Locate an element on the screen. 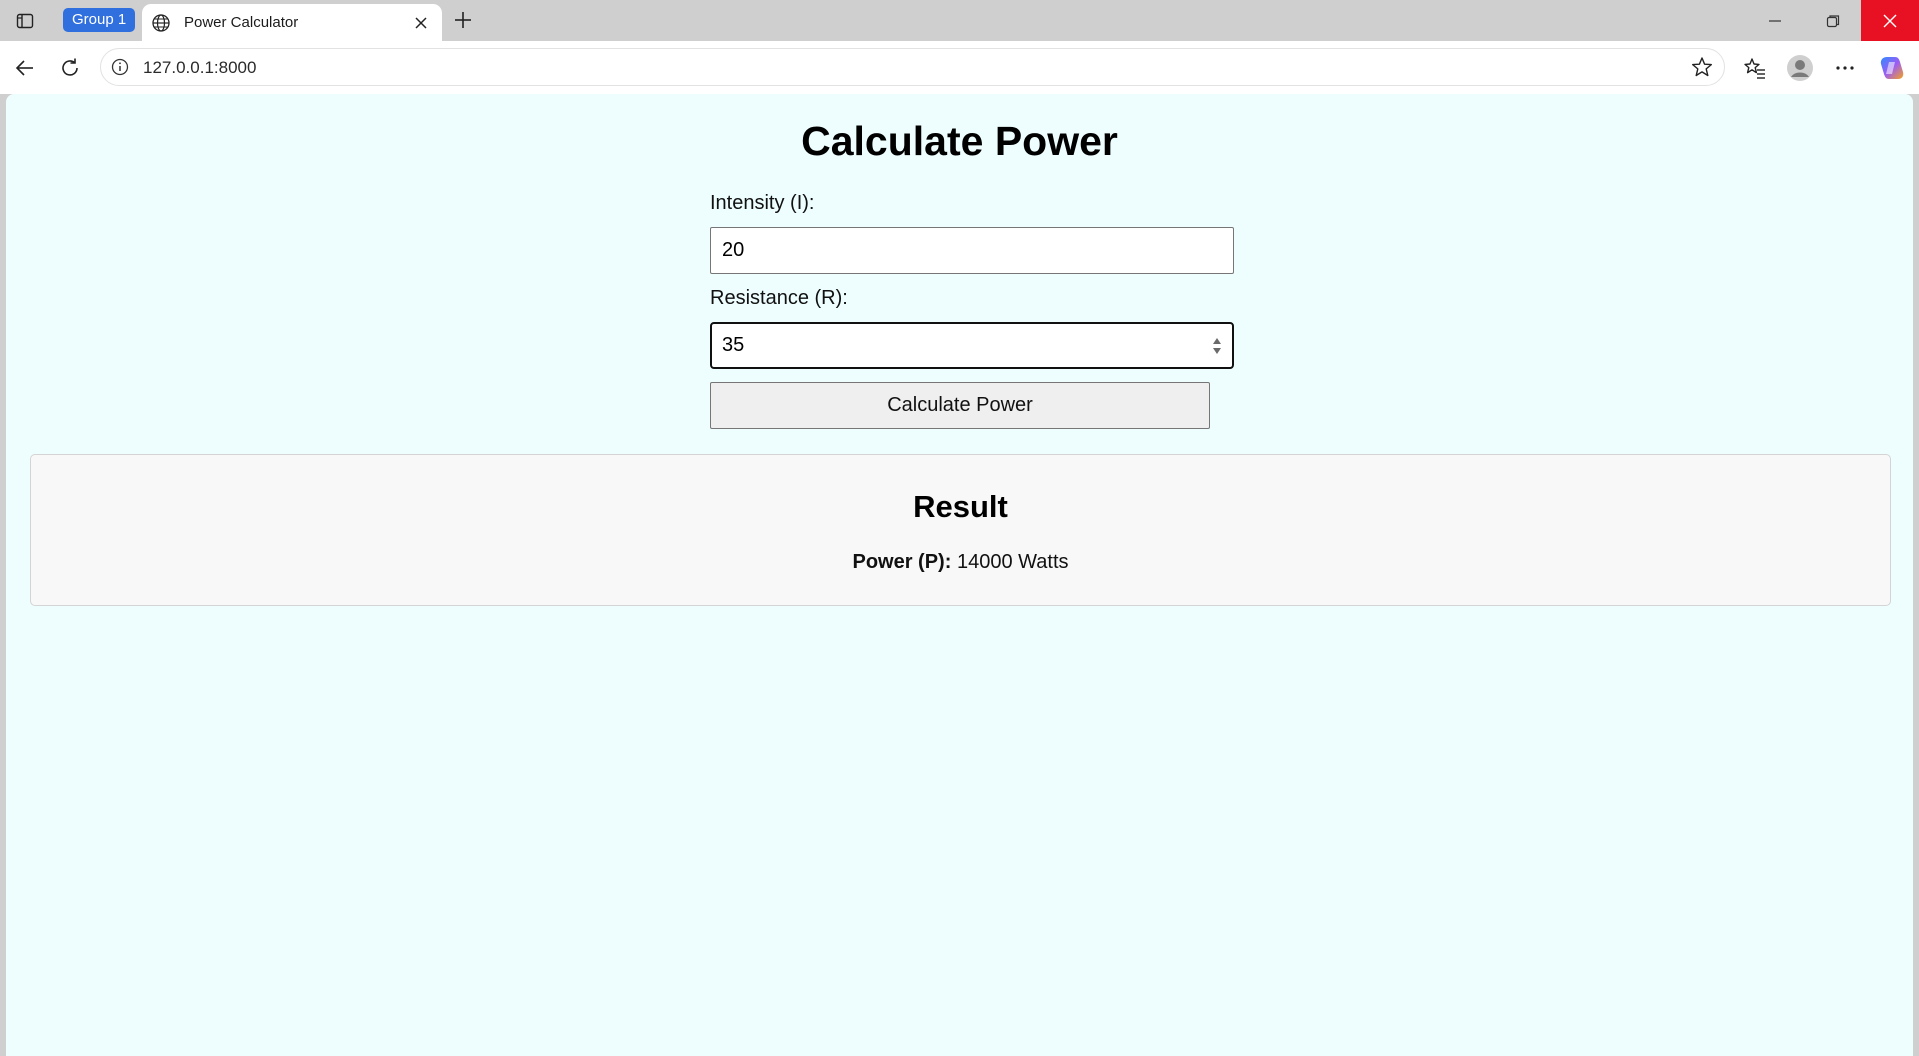 The width and height of the screenshot is (1919, 1056). power-result: Power (P): 14000 Watts is located at coordinates (960, 562).